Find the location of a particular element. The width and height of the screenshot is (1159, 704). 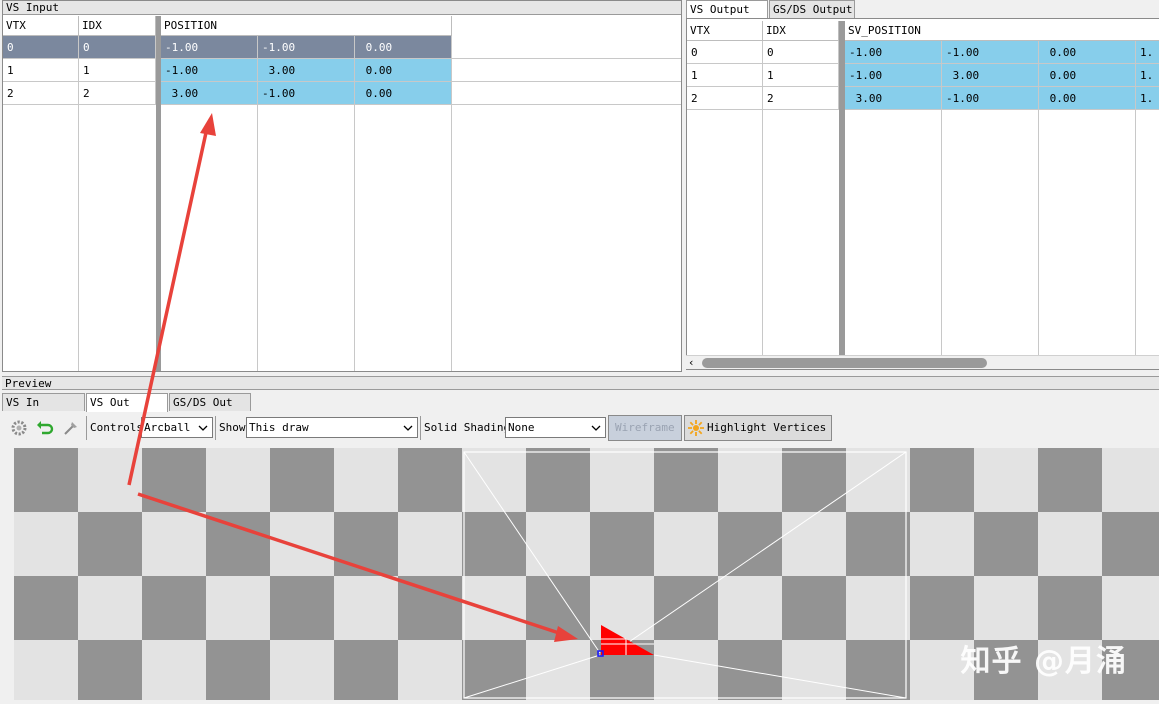

controls-select-value: Arcball is located at coordinates (167, 427).